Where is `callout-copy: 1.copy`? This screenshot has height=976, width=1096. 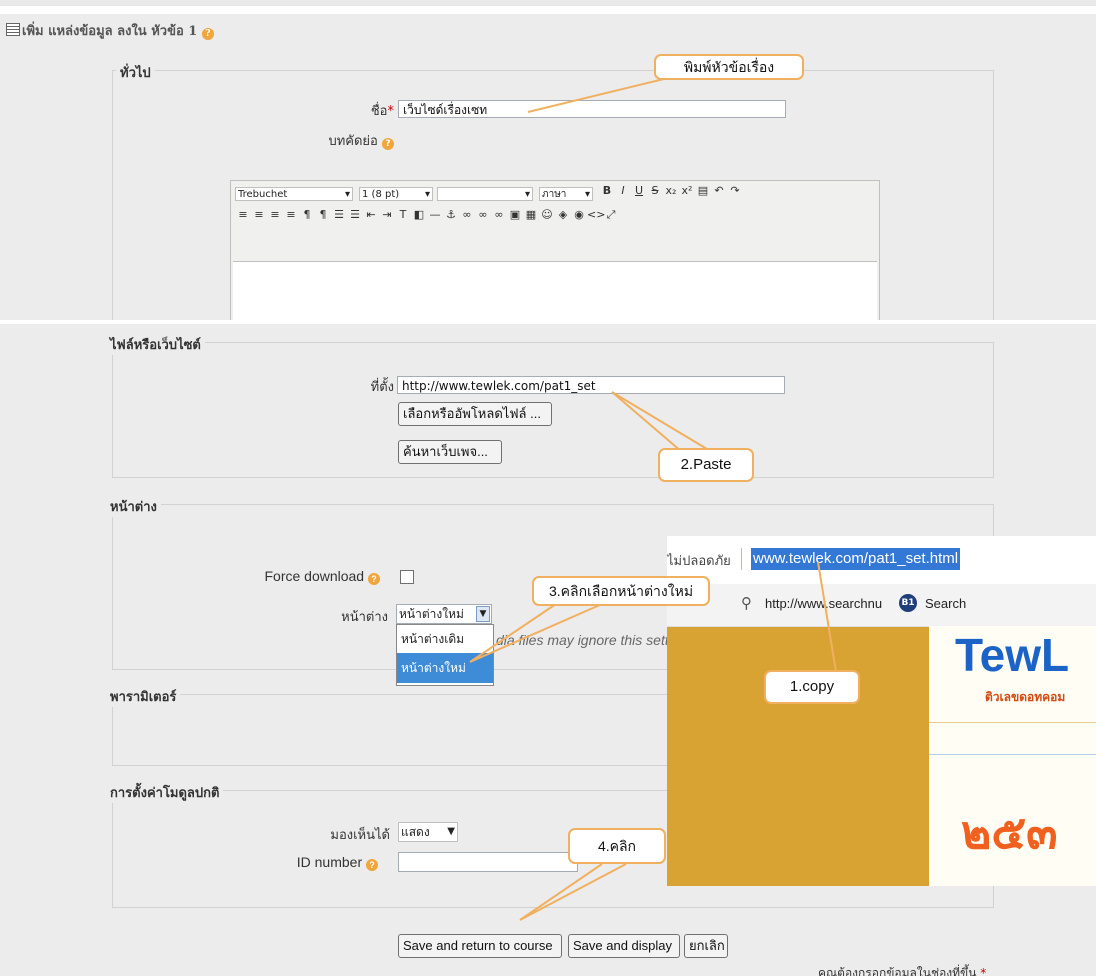
callout-copy: 1.copy is located at coordinates (812, 687).